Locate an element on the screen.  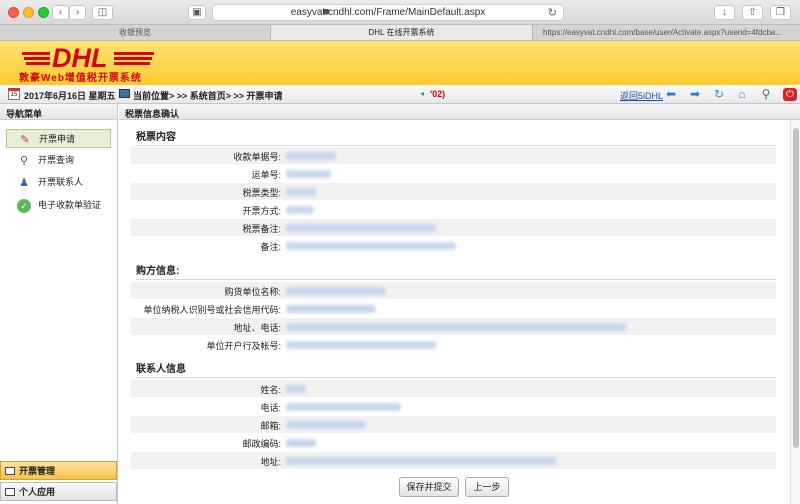
refresh-icon: ↻ is located at coordinates (719, 94).